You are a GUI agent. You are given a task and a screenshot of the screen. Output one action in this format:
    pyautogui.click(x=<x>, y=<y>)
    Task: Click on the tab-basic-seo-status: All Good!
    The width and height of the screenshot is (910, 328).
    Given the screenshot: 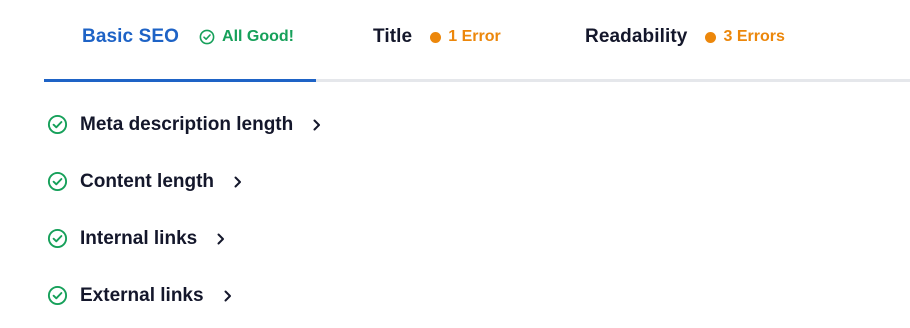 What is the action you would take?
    pyautogui.click(x=246, y=37)
    